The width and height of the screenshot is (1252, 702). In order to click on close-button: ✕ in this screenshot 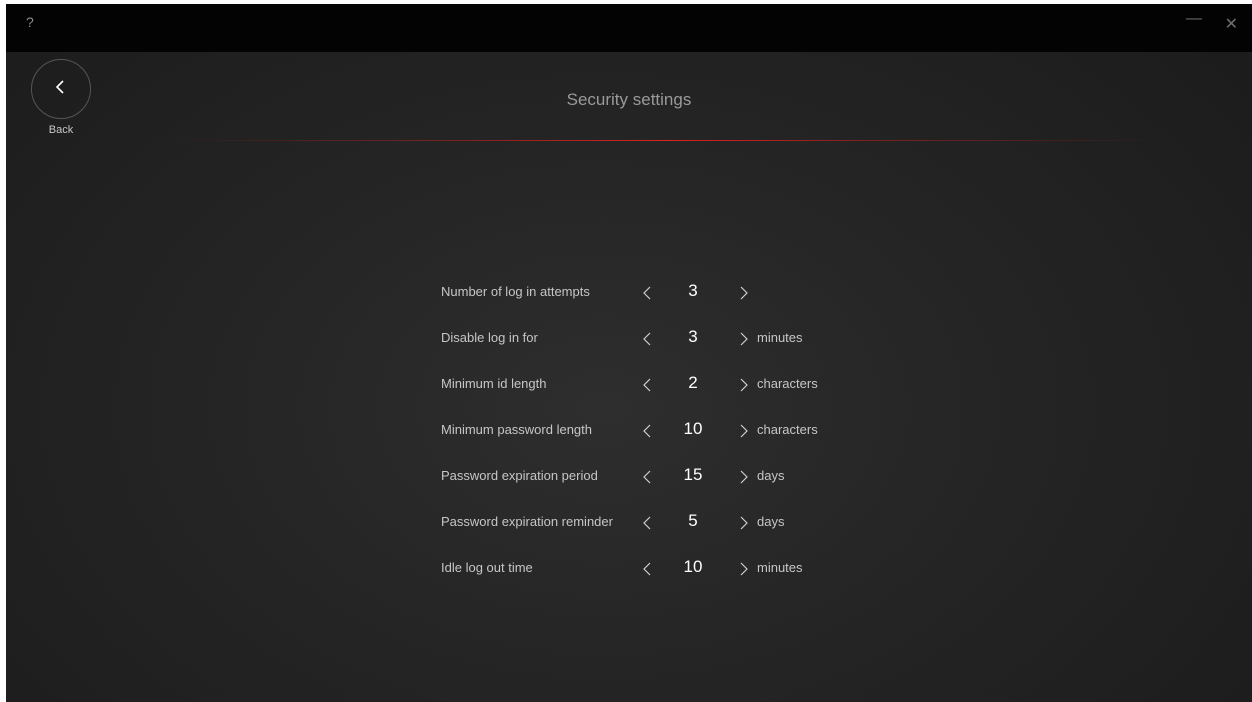, I will do `click(1231, 24)`.